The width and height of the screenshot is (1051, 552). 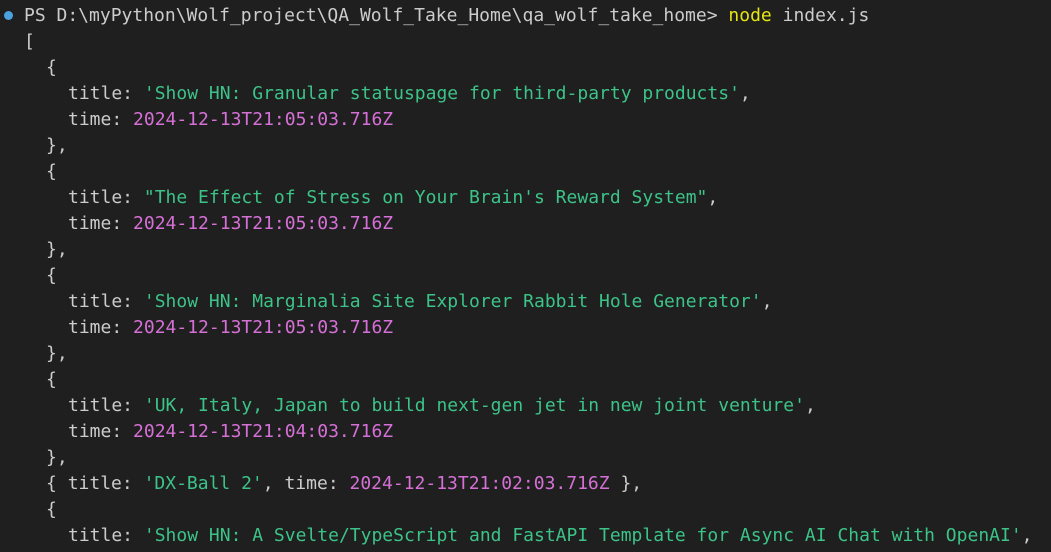 I want to click on command-name: node, so click(x=750, y=15).